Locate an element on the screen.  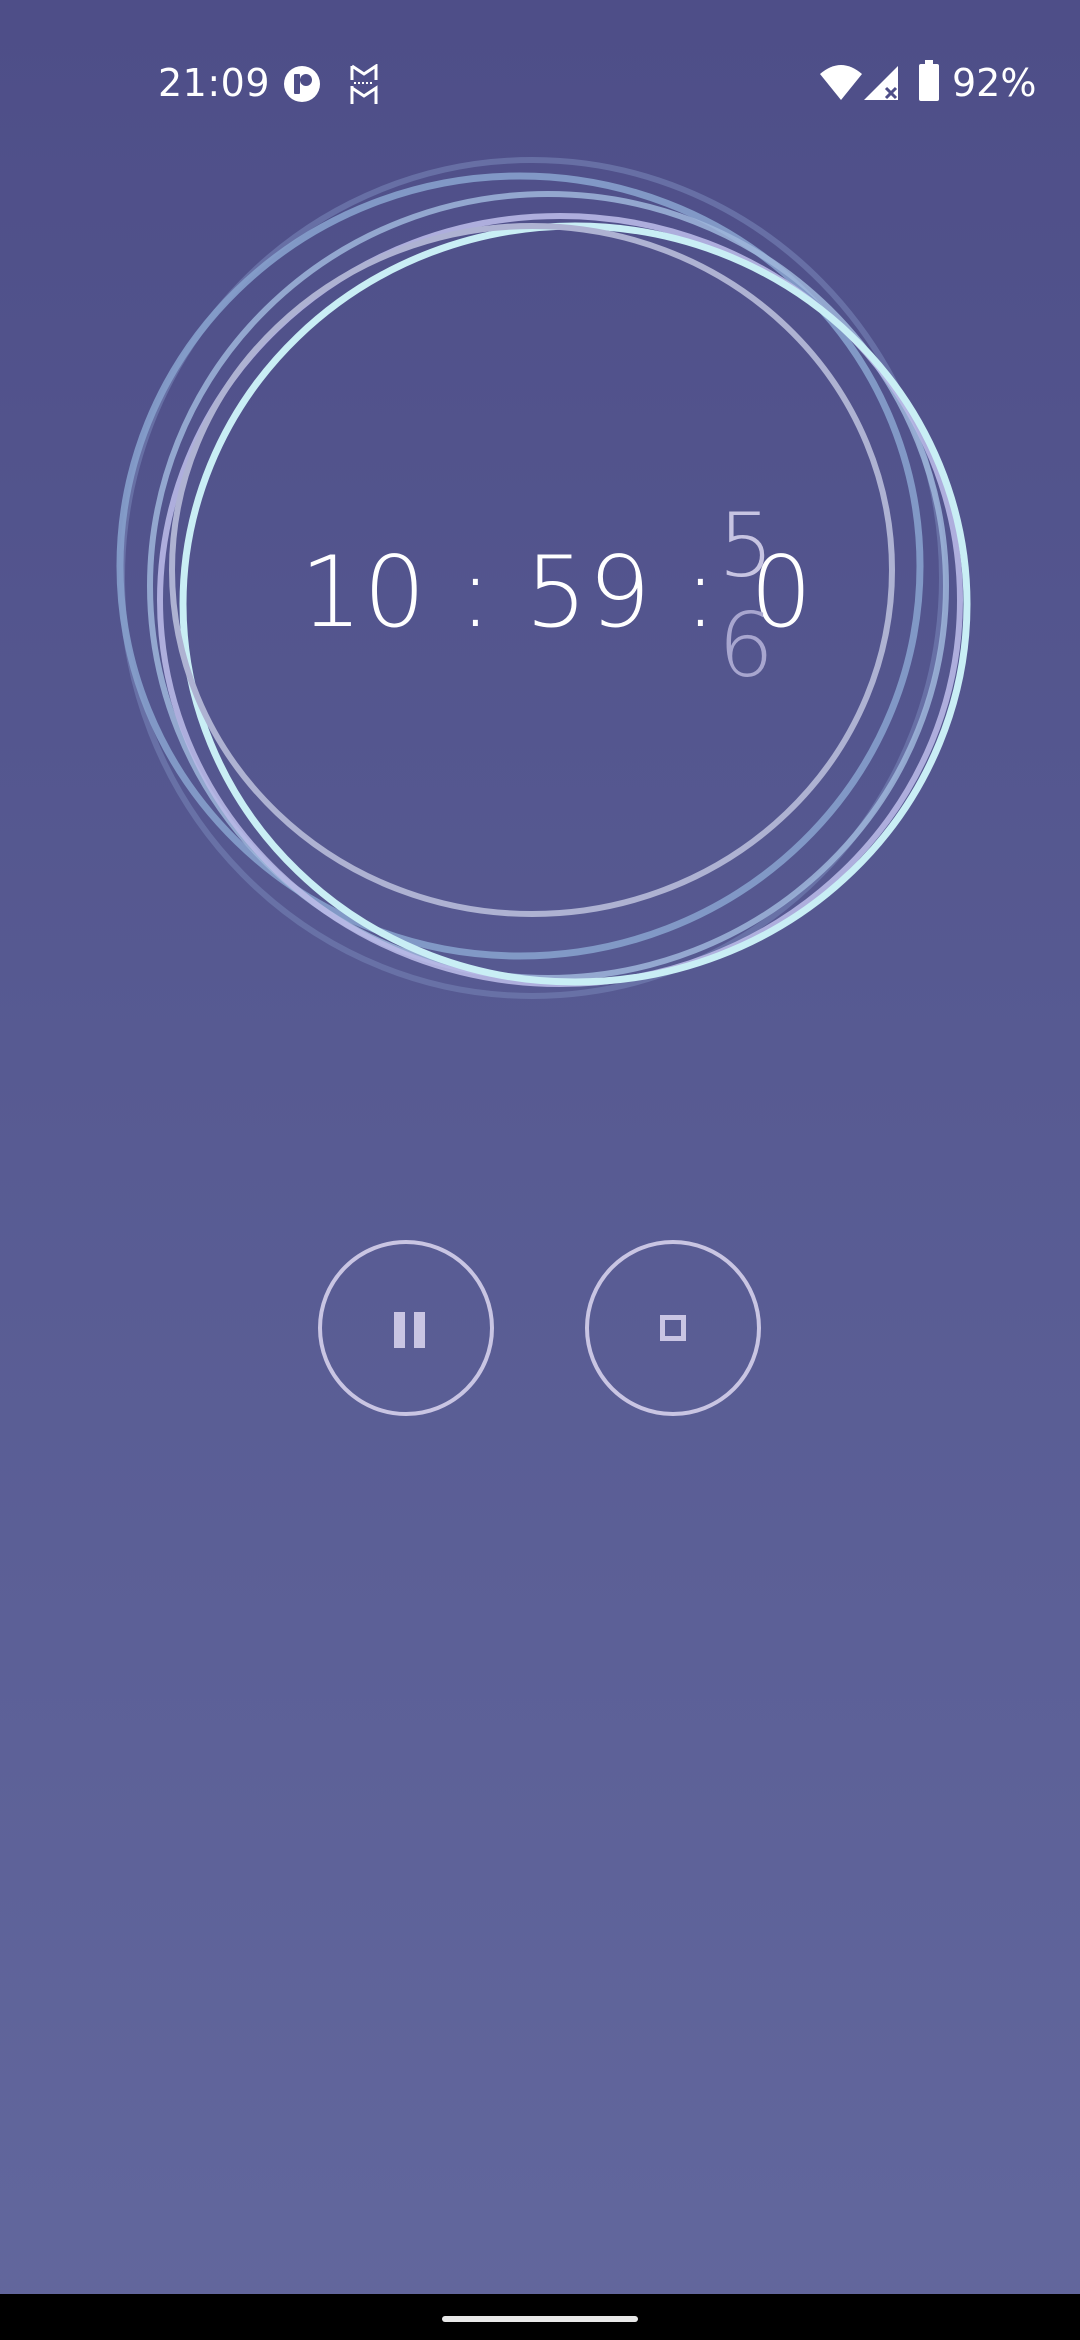
pause-button is located at coordinates (406, 1328).